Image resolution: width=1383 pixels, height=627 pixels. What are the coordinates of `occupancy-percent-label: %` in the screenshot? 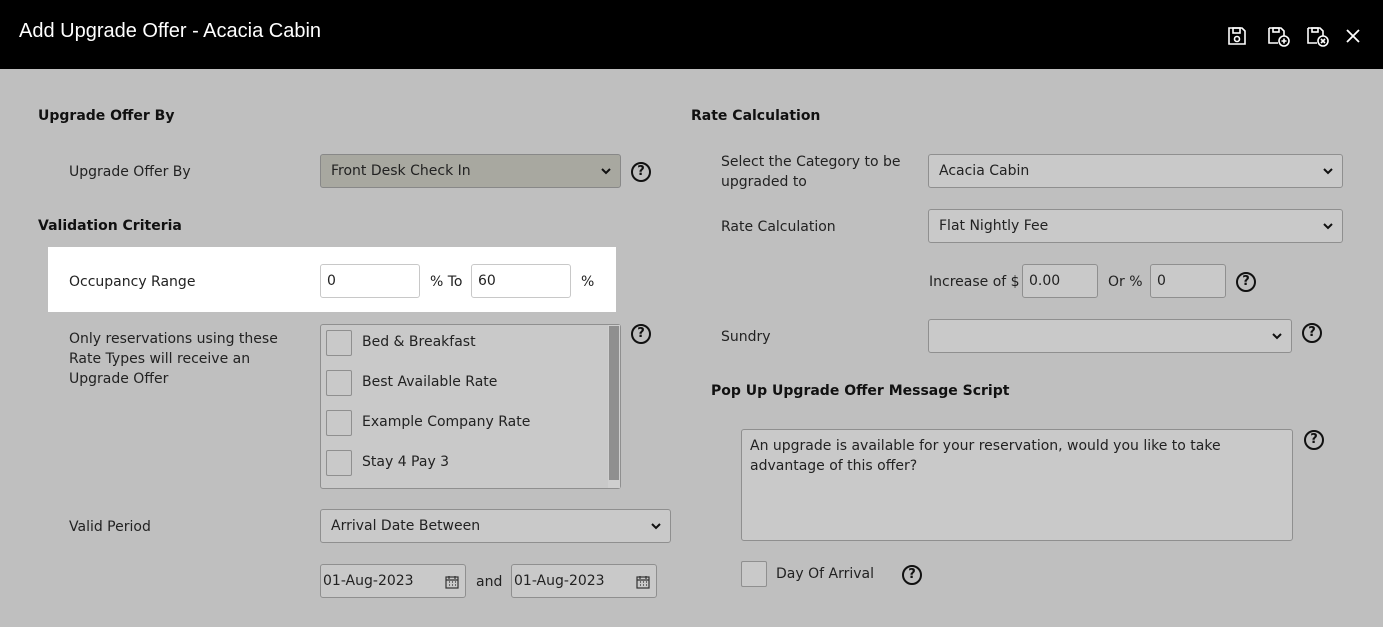 It's located at (588, 282).